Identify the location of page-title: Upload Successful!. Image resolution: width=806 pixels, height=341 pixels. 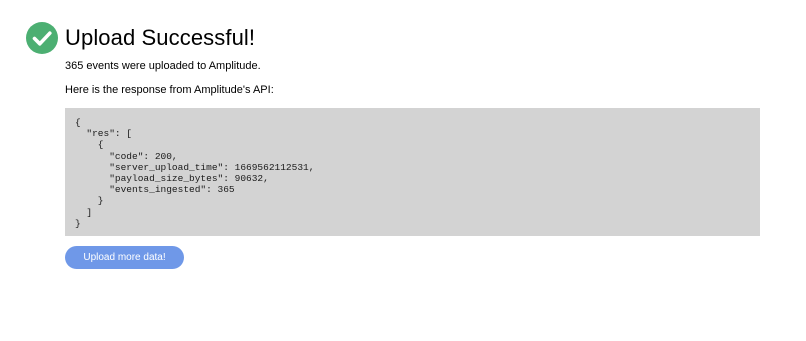
(160, 37).